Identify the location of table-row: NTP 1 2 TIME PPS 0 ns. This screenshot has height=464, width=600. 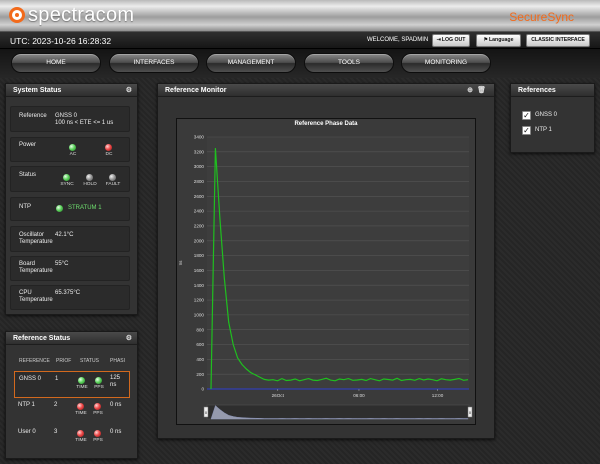
(72, 411).